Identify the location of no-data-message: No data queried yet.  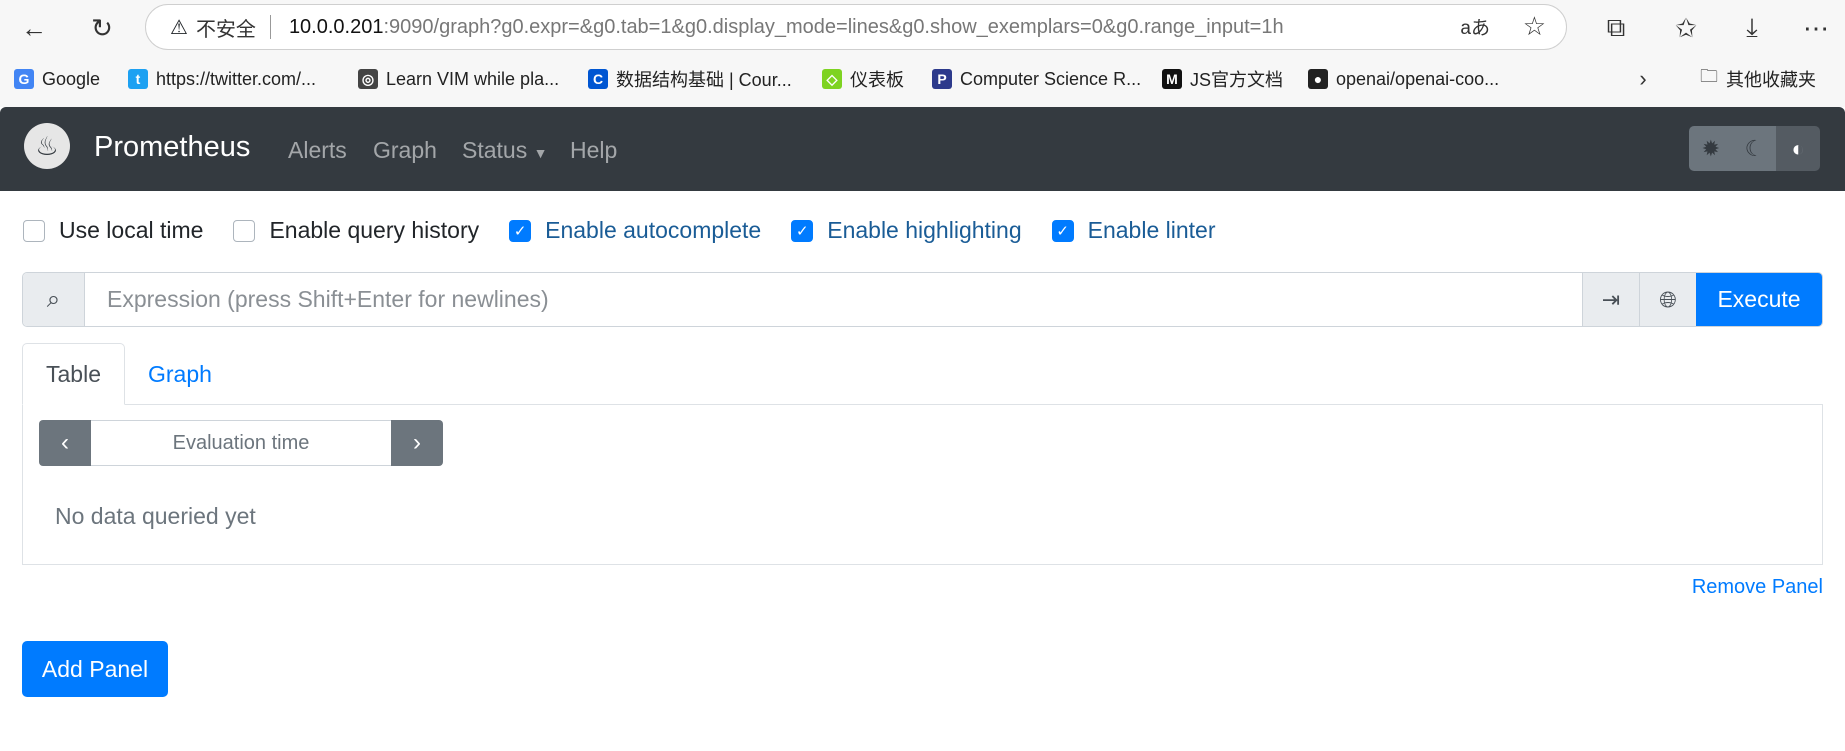
(155, 516).